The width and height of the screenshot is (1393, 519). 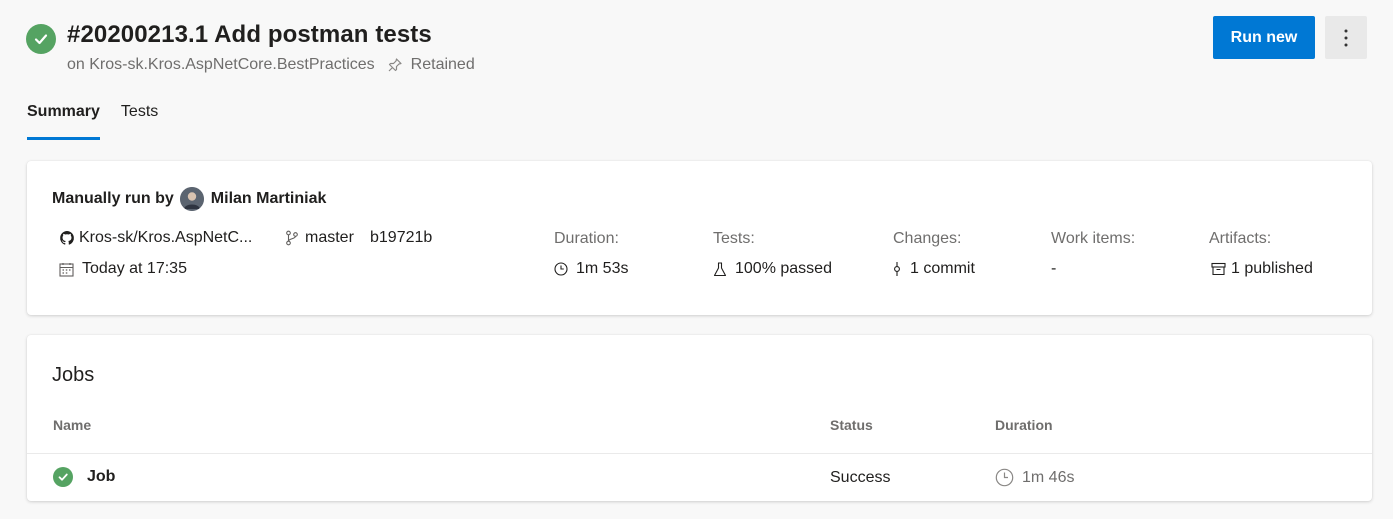 I want to click on run-by: Manually run by Milan Martiniak, so click(x=189, y=199).